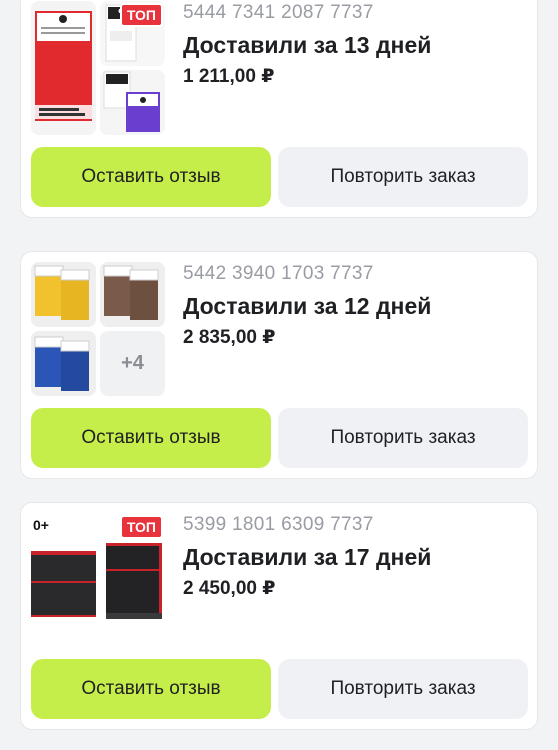 The width and height of the screenshot is (558, 750). Describe the element at coordinates (307, 306) in the screenshot. I see `delivery-status: Доставили за 12 дней` at that location.